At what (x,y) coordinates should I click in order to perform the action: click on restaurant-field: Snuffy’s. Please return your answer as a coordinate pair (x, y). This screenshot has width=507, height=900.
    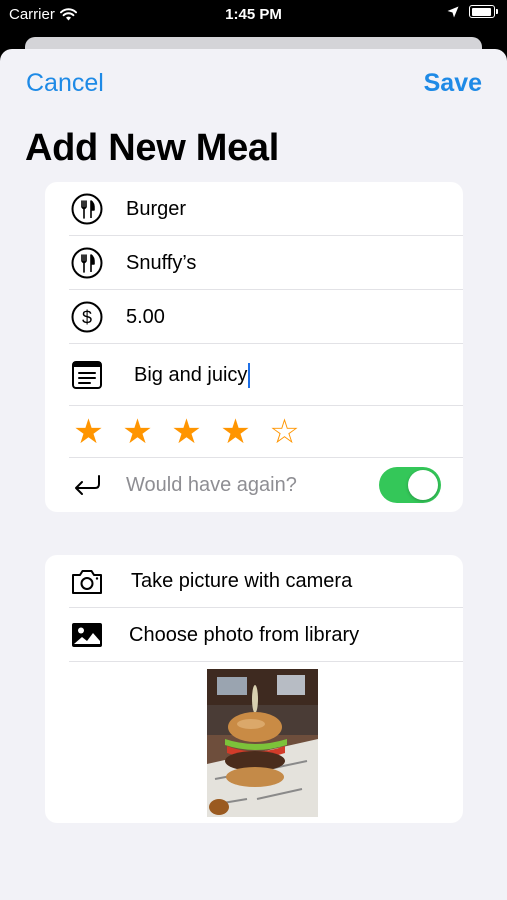
    Looking at the image, I should click on (161, 263).